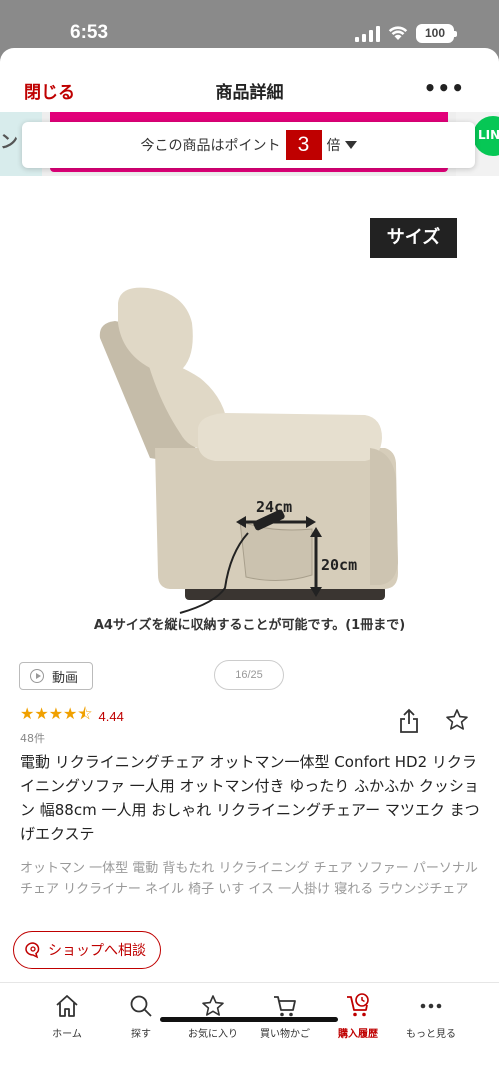 The image size is (499, 1080). What do you see at coordinates (32, 738) in the screenshot?
I see `review-count: 48件` at bounding box center [32, 738].